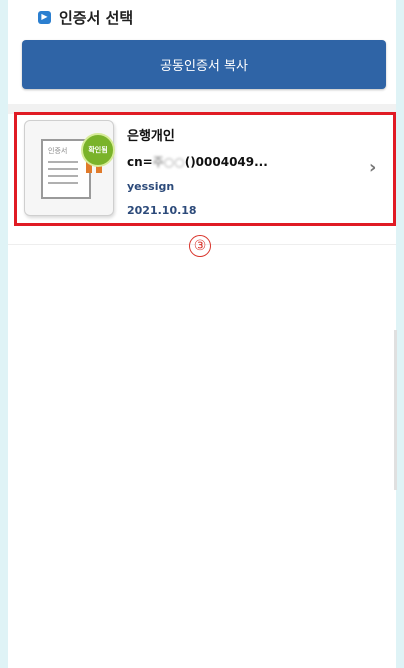 The width and height of the screenshot is (404, 668). I want to click on copy-certificate-button: 공동인증서 복사, so click(204, 64).